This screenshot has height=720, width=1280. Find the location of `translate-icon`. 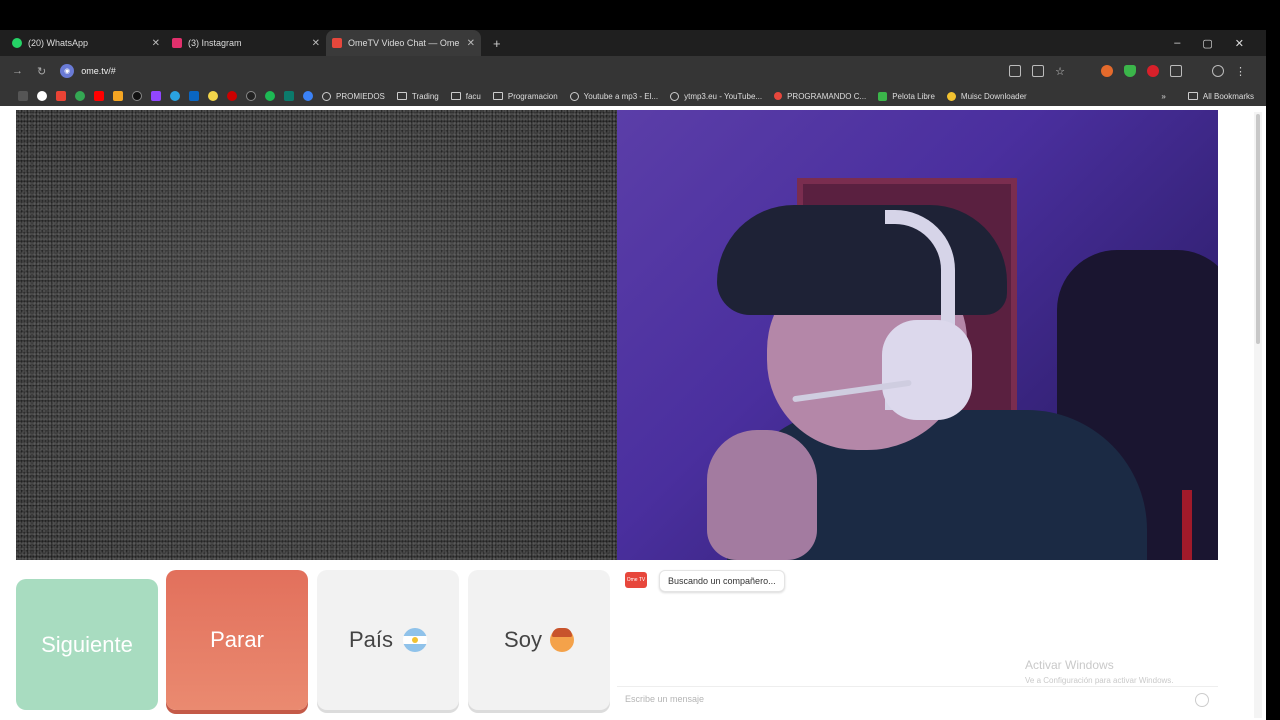

translate-icon is located at coordinates (1015, 71).